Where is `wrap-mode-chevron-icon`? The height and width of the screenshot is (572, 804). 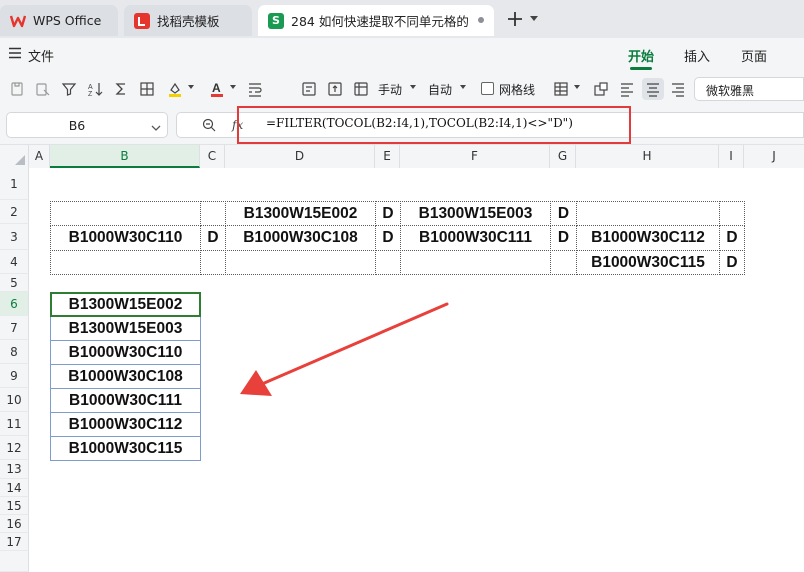
wrap-mode-chevron-icon is located at coordinates (413, 87).